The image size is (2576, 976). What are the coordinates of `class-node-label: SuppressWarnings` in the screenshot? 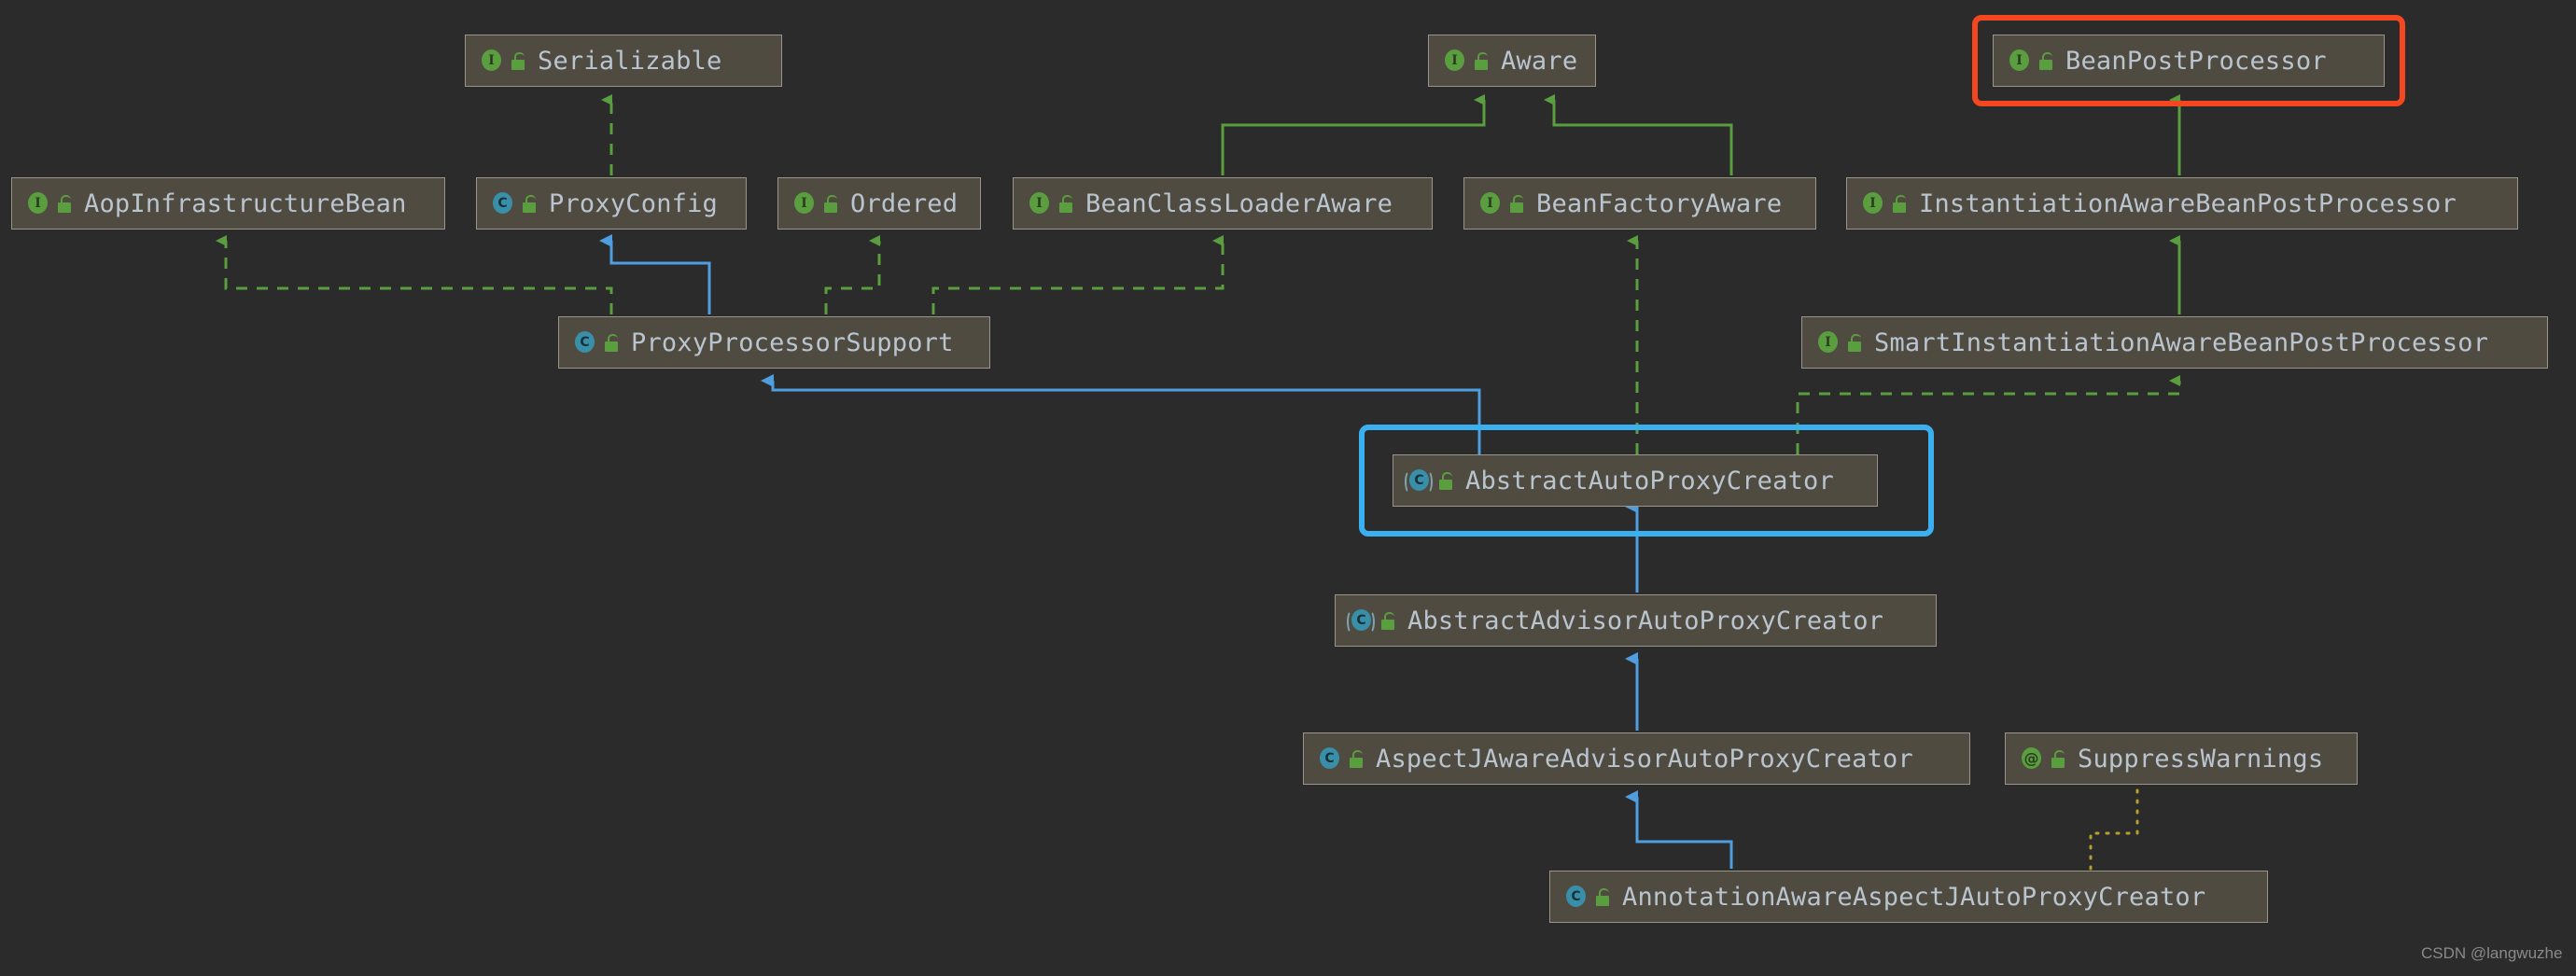 It's located at (2201, 759).